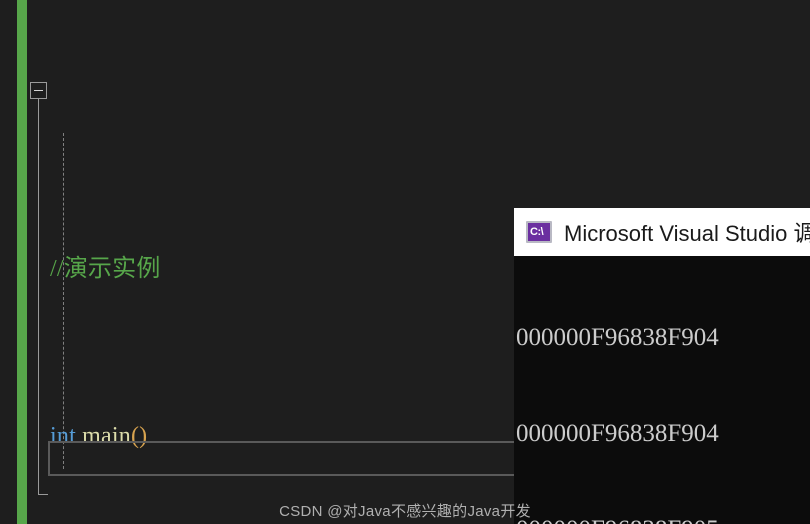  Describe the element at coordinates (663, 519) in the screenshot. I see `console-output-line: 000000F96838F905` at that location.